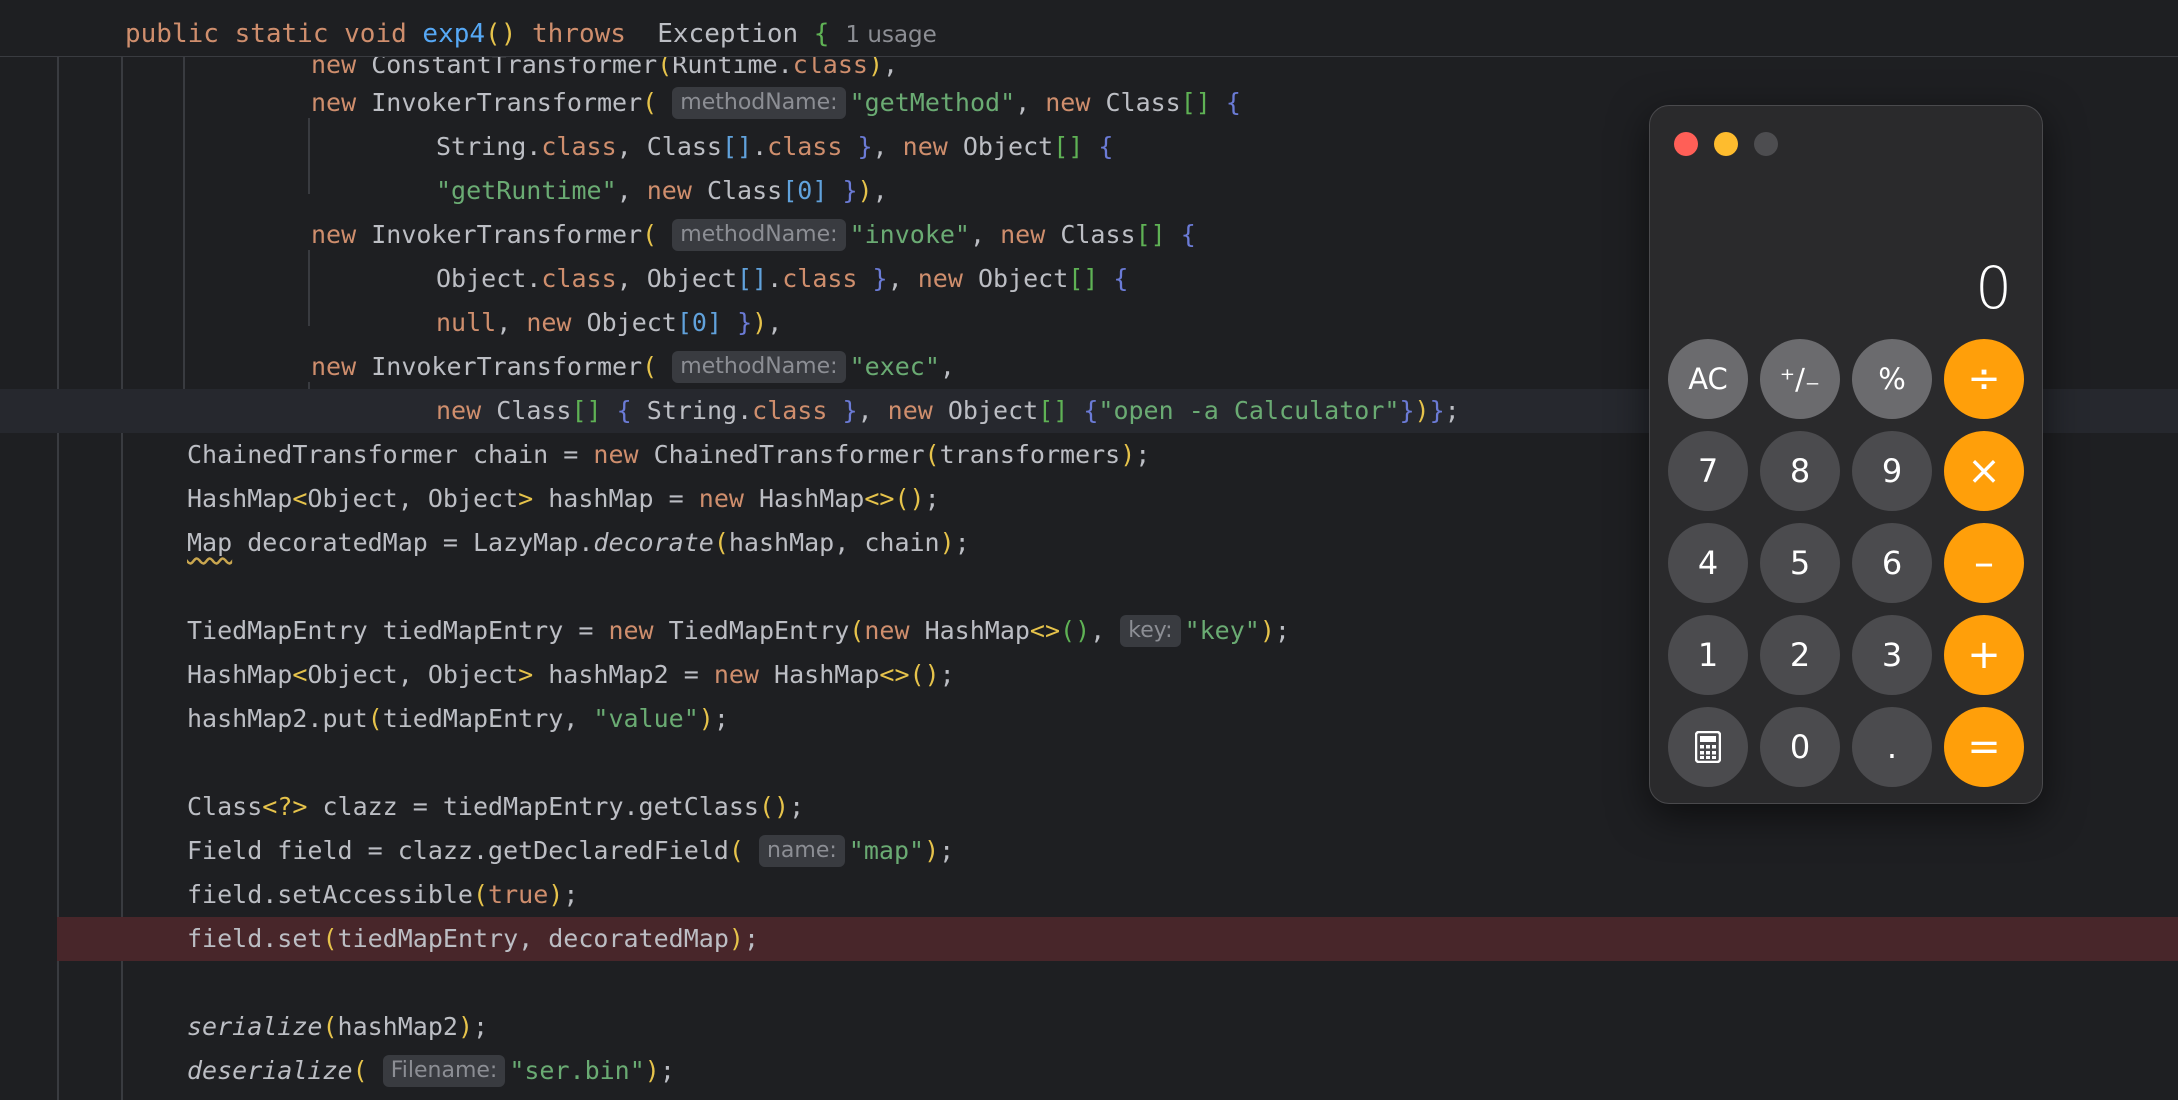  Describe the element at coordinates (1800, 471) in the screenshot. I see `digit-8-button: 8` at that location.